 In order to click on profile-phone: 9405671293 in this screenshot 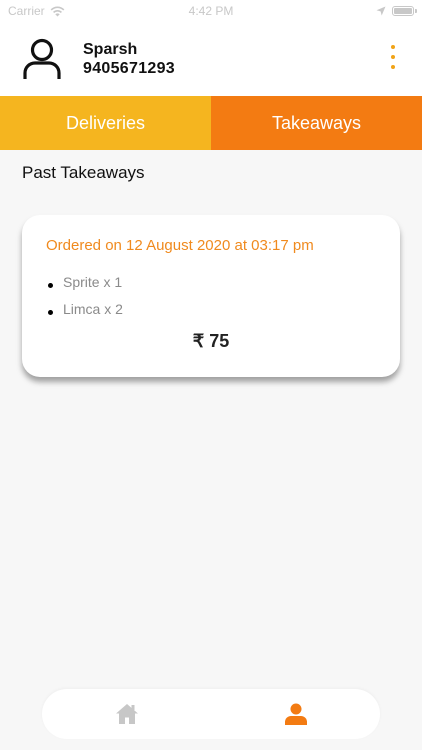, I will do `click(129, 68)`.